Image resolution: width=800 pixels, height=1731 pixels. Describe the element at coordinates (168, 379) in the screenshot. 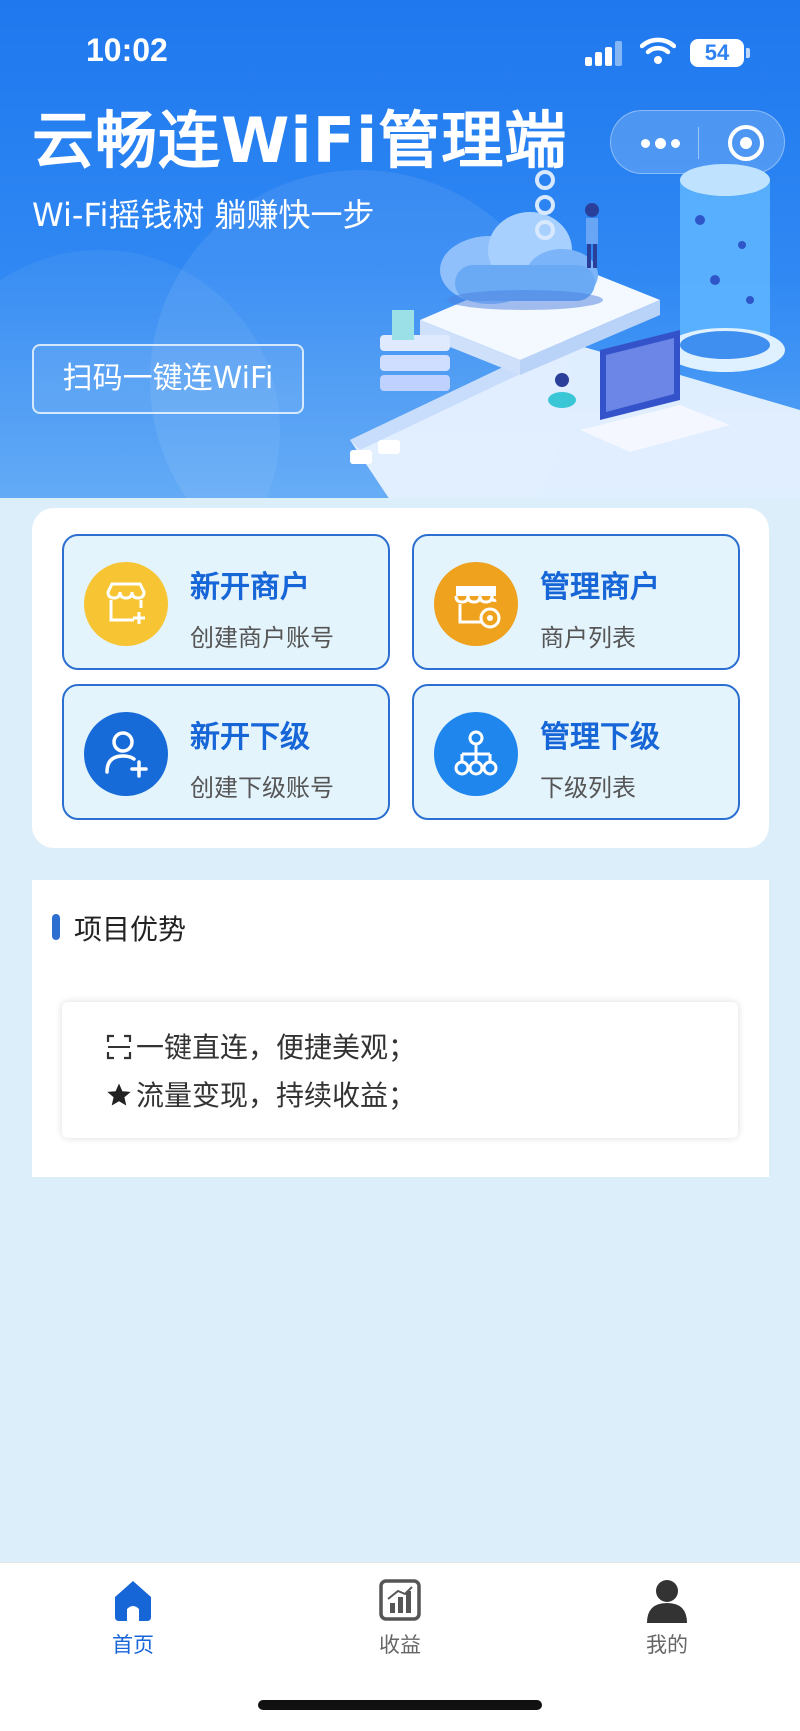

I see `scan-connect-wifi-button: 扫码一键连WiFi` at that location.